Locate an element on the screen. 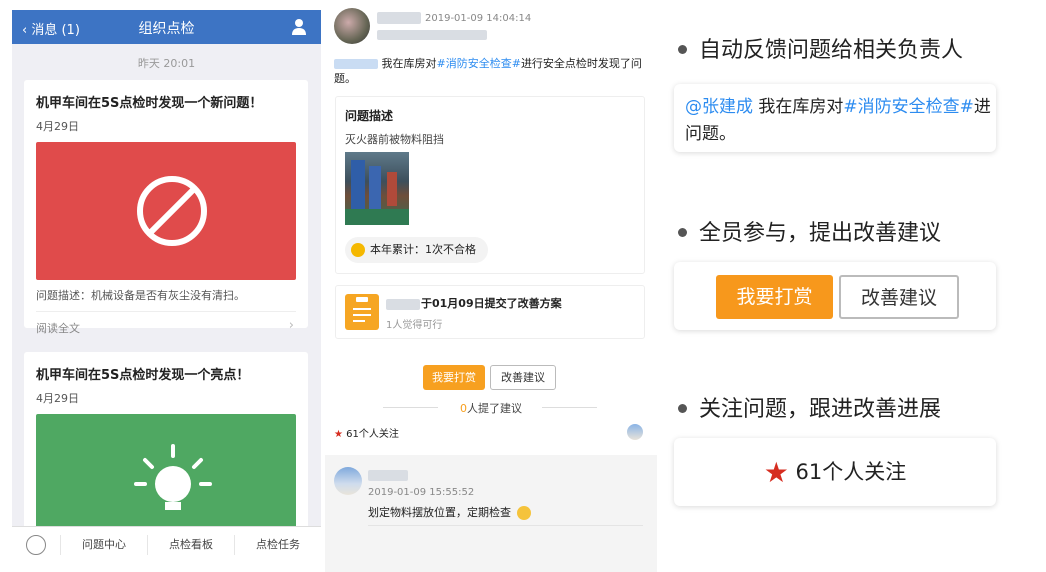  suggest-count-text: 人提了建议 is located at coordinates (494, 408).